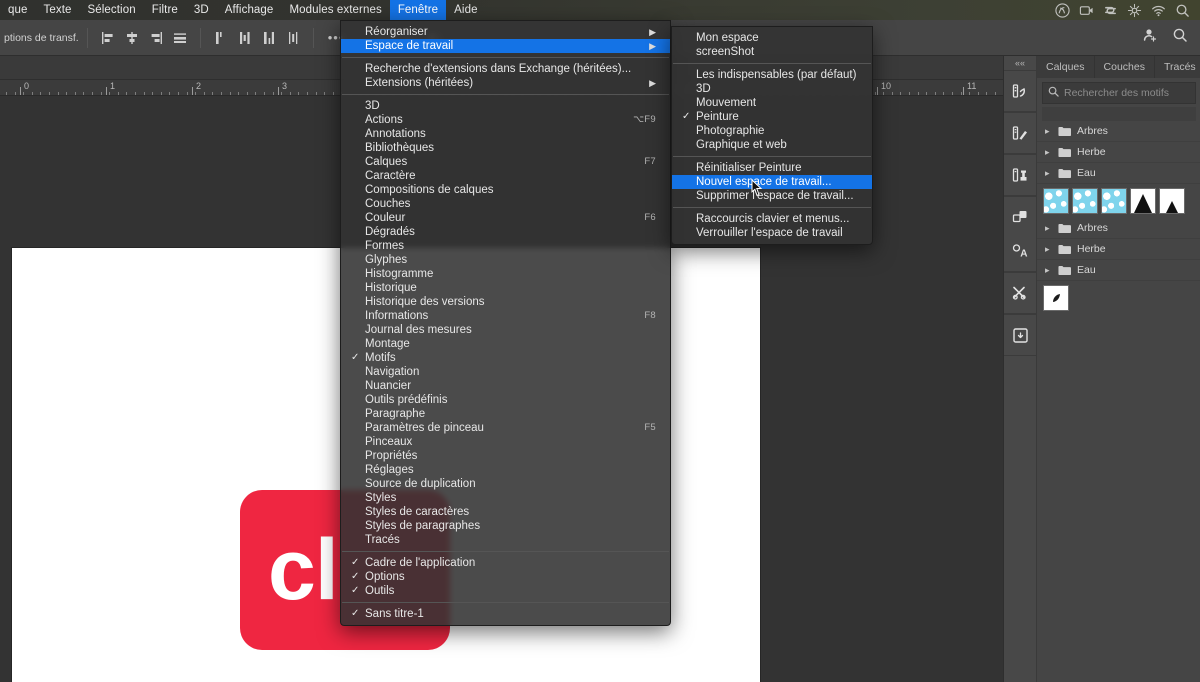 The height and width of the screenshot is (682, 1200). Describe the element at coordinates (505, 162) in the screenshot. I see `menu-item-calques: Calques F7` at that location.